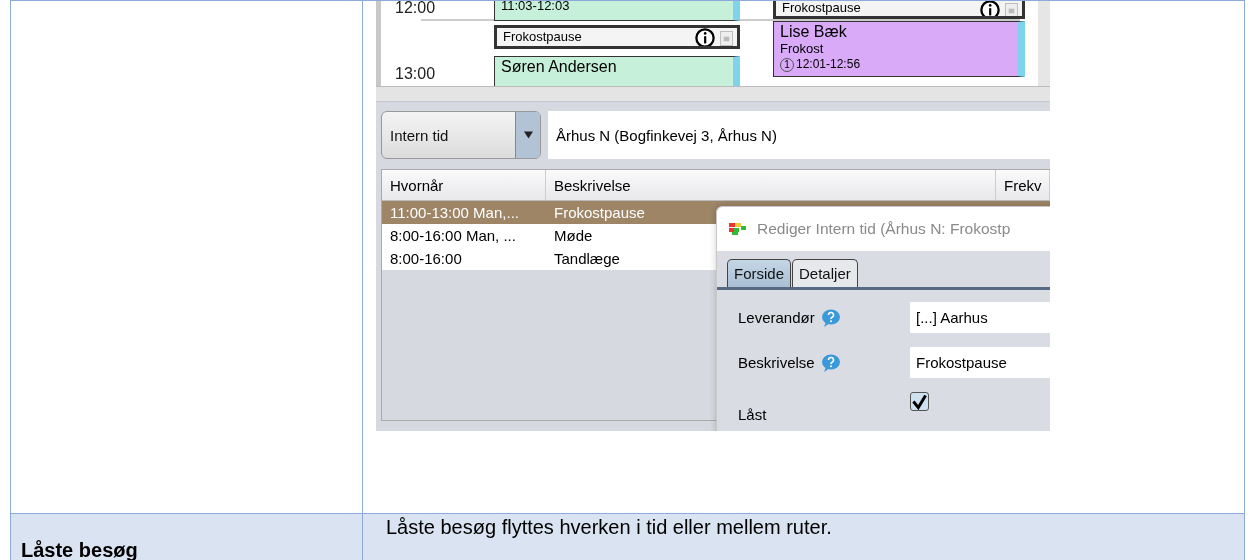  What do you see at coordinates (599, 213) in the screenshot?
I see `table-cell-text: Frokostpause` at bounding box center [599, 213].